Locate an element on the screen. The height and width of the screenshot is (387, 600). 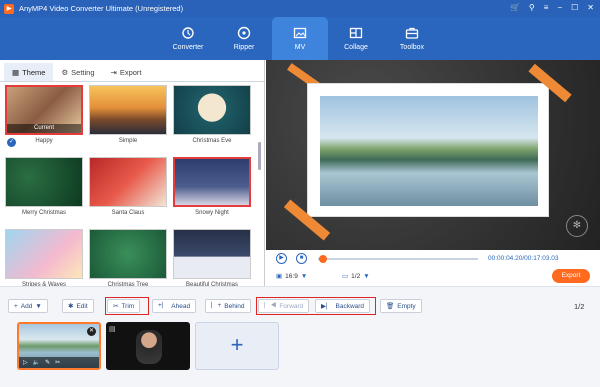
snowflake-icon: ✻ is located at coordinates (577, 226).